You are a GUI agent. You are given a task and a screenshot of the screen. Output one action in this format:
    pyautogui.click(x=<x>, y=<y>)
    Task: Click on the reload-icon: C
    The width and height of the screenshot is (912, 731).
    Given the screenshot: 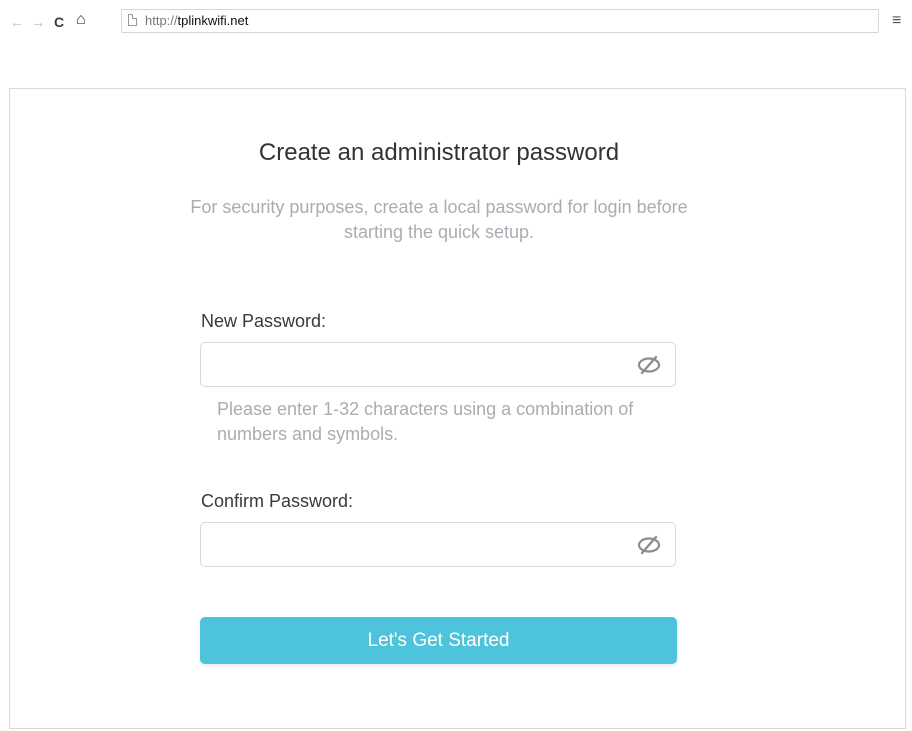 What is the action you would take?
    pyautogui.click(x=59, y=22)
    